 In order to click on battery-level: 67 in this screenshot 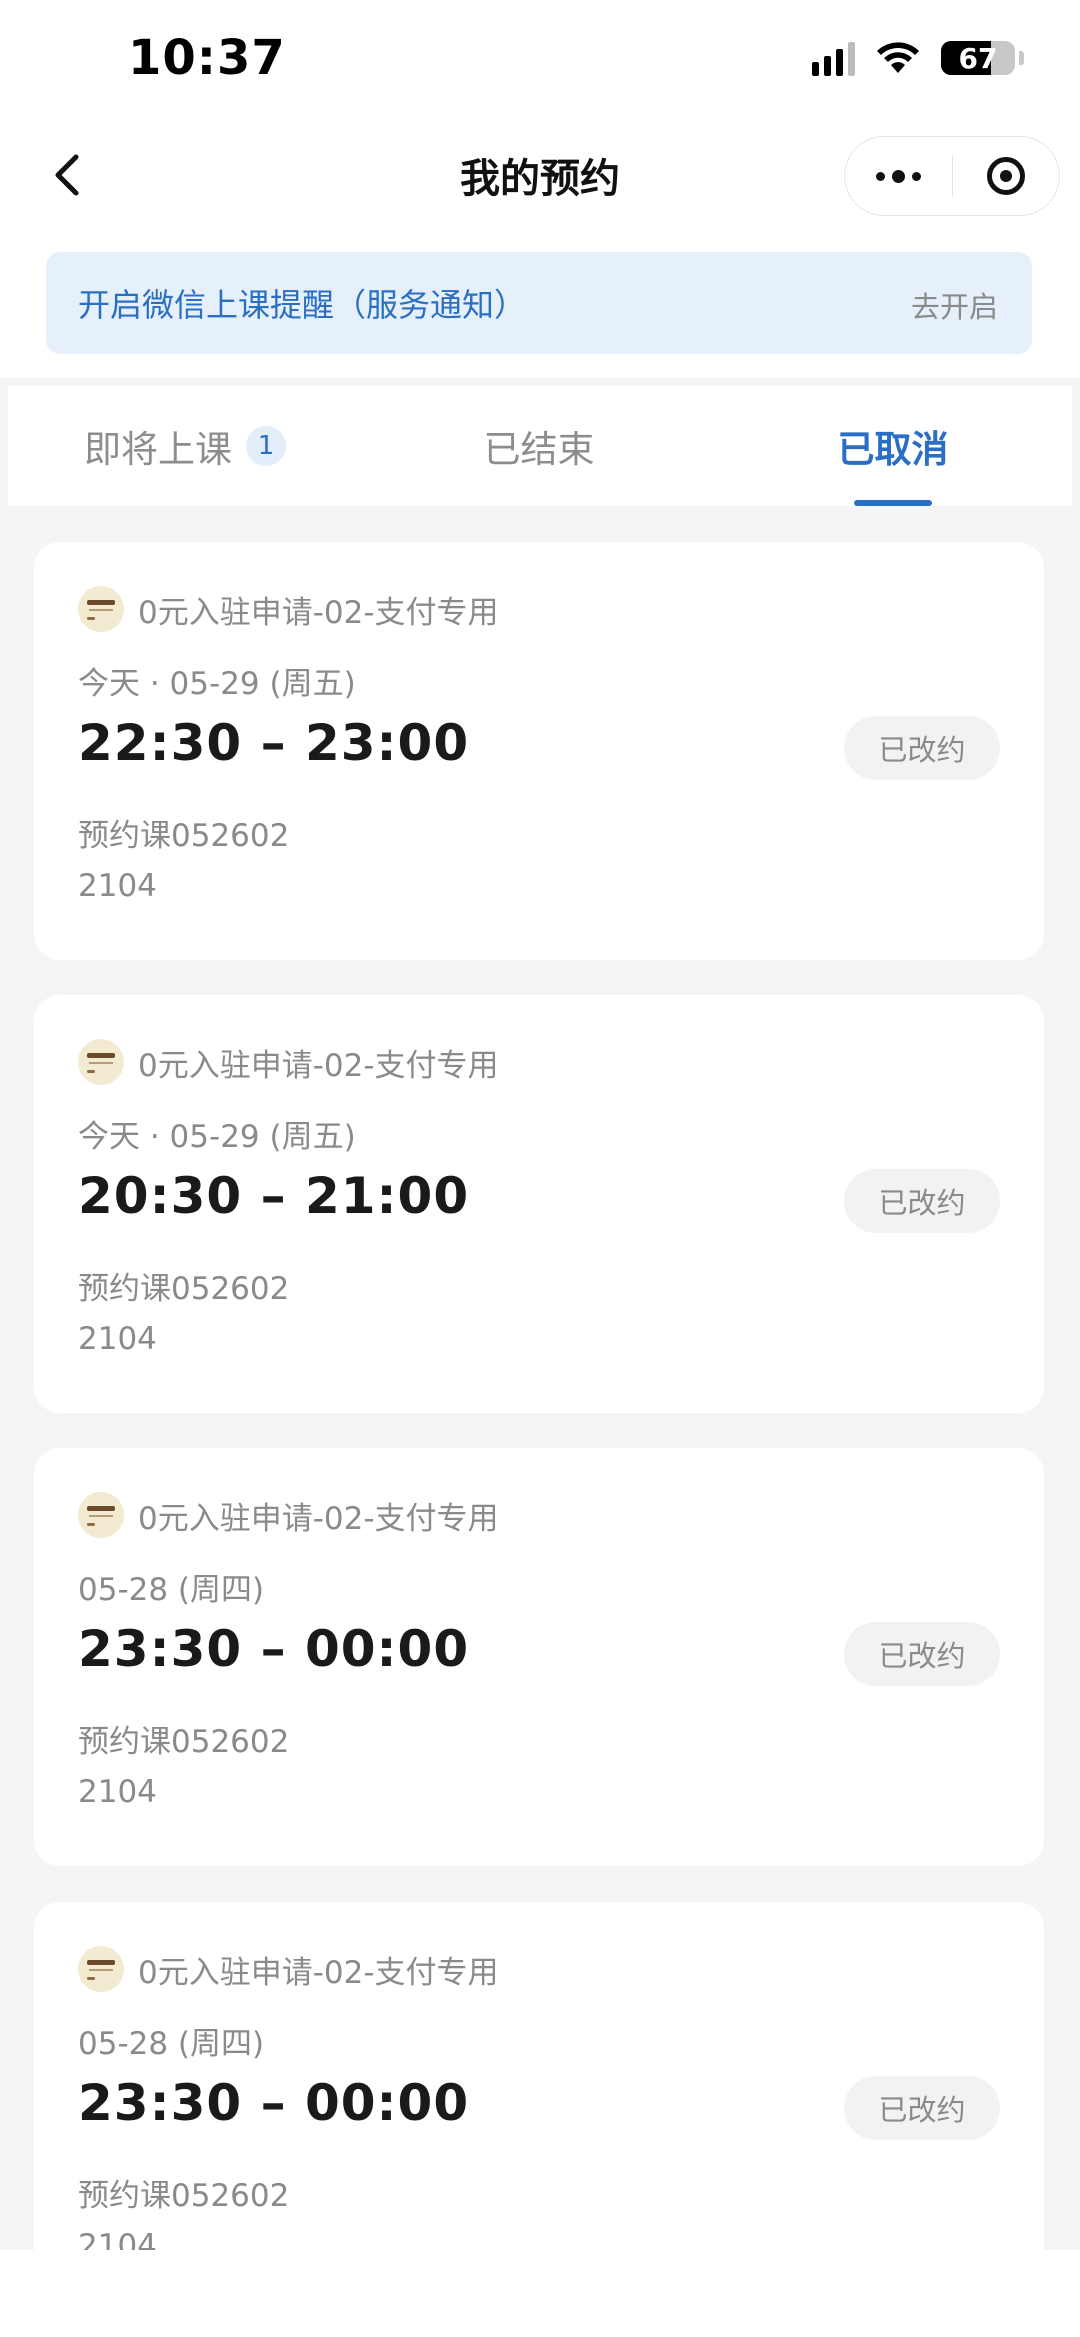, I will do `click(978, 58)`.